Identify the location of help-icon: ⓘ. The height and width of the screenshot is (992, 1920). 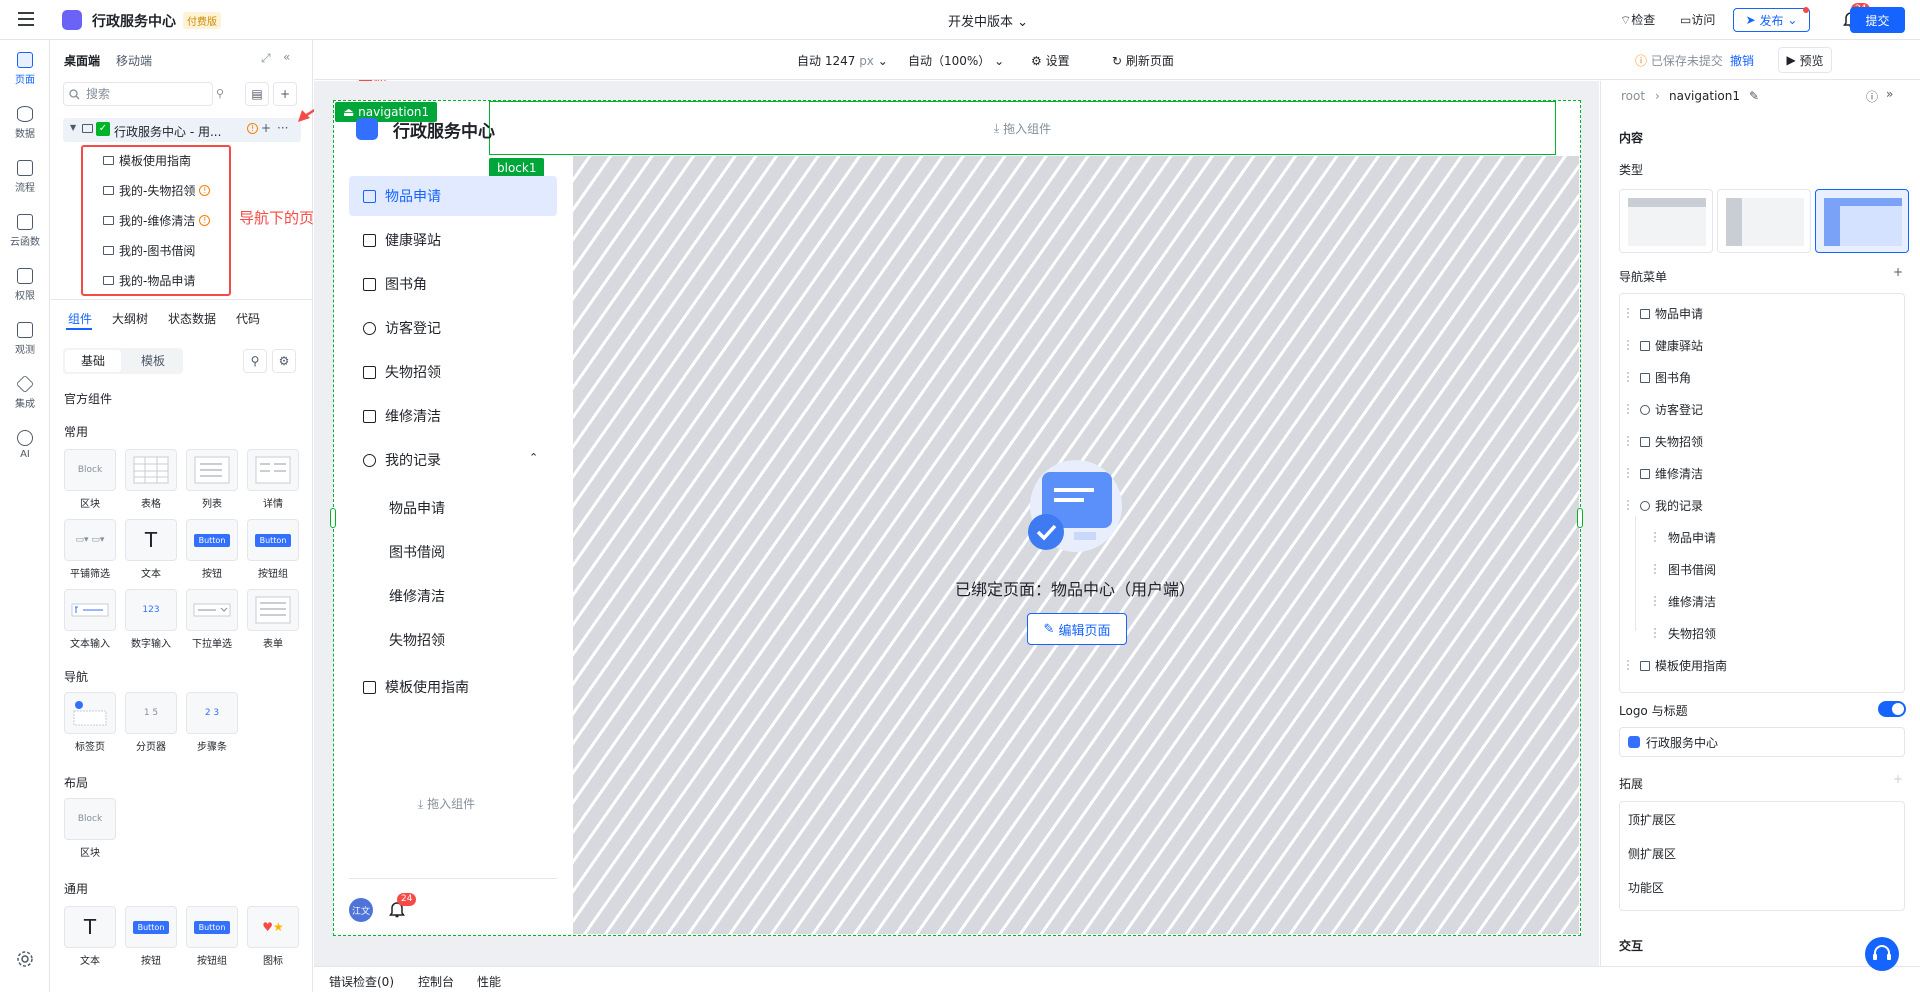
(1872, 96).